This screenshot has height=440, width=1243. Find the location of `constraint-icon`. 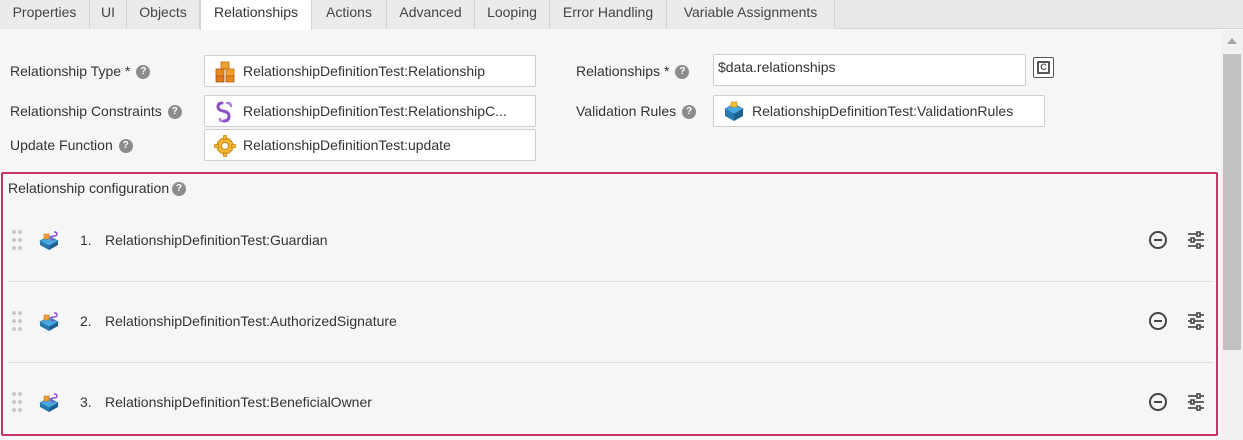

constraint-icon is located at coordinates (224, 112).